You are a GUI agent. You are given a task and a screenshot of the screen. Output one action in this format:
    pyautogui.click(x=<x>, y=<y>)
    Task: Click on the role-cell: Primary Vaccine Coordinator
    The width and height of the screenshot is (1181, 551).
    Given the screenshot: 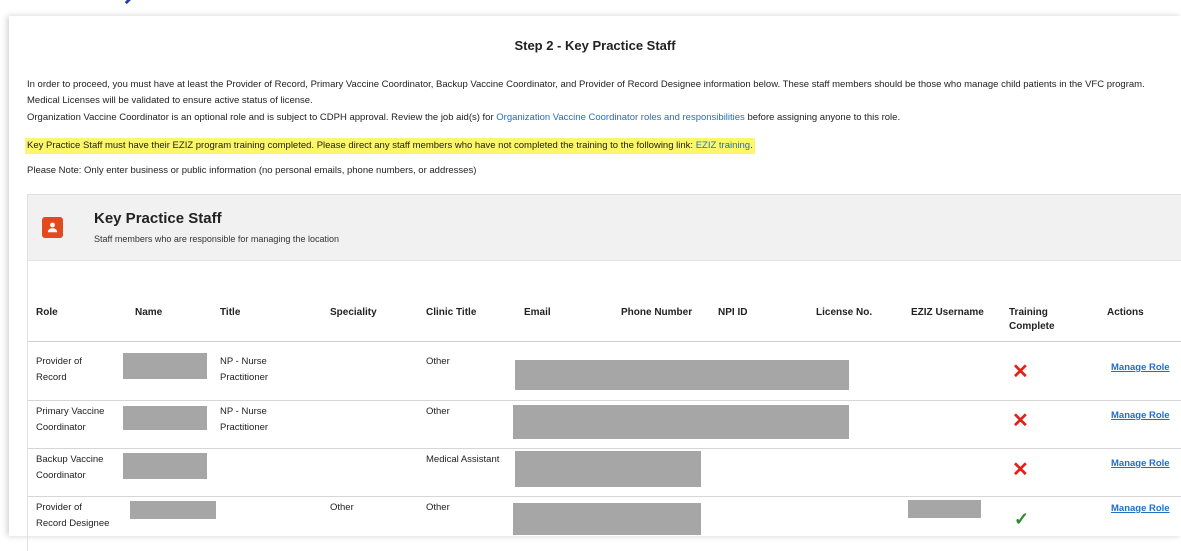 What is the action you would take?
    pyautogui.click(x=70, y=420)
    